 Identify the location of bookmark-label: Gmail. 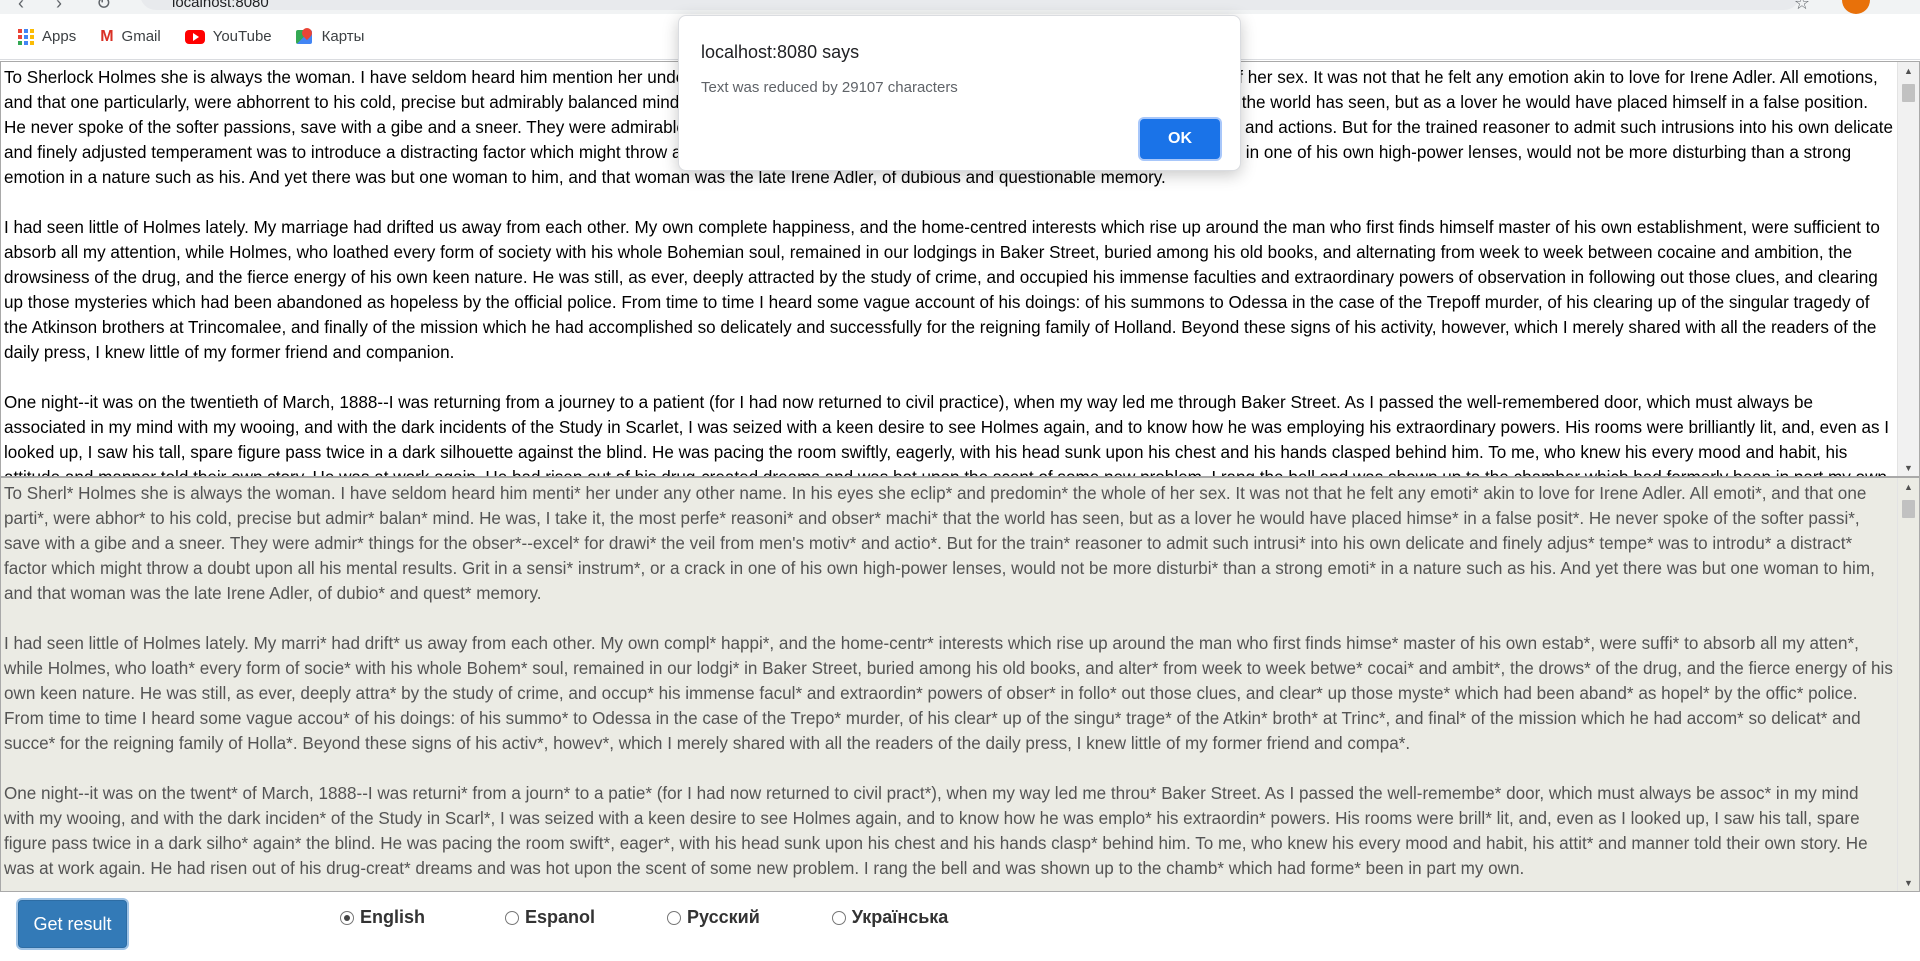
(141, 36).